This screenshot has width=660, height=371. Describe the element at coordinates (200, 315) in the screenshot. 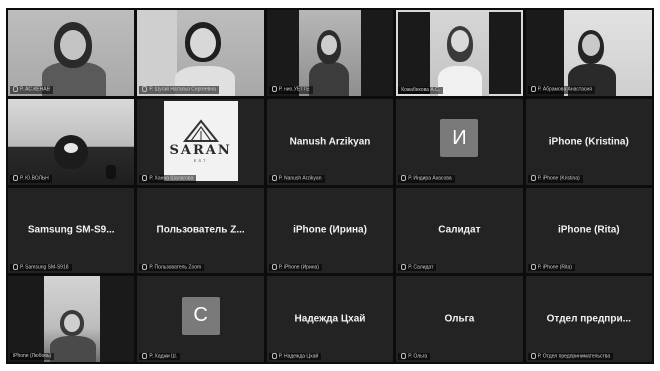

I see `participant-avatar: С` at that location.